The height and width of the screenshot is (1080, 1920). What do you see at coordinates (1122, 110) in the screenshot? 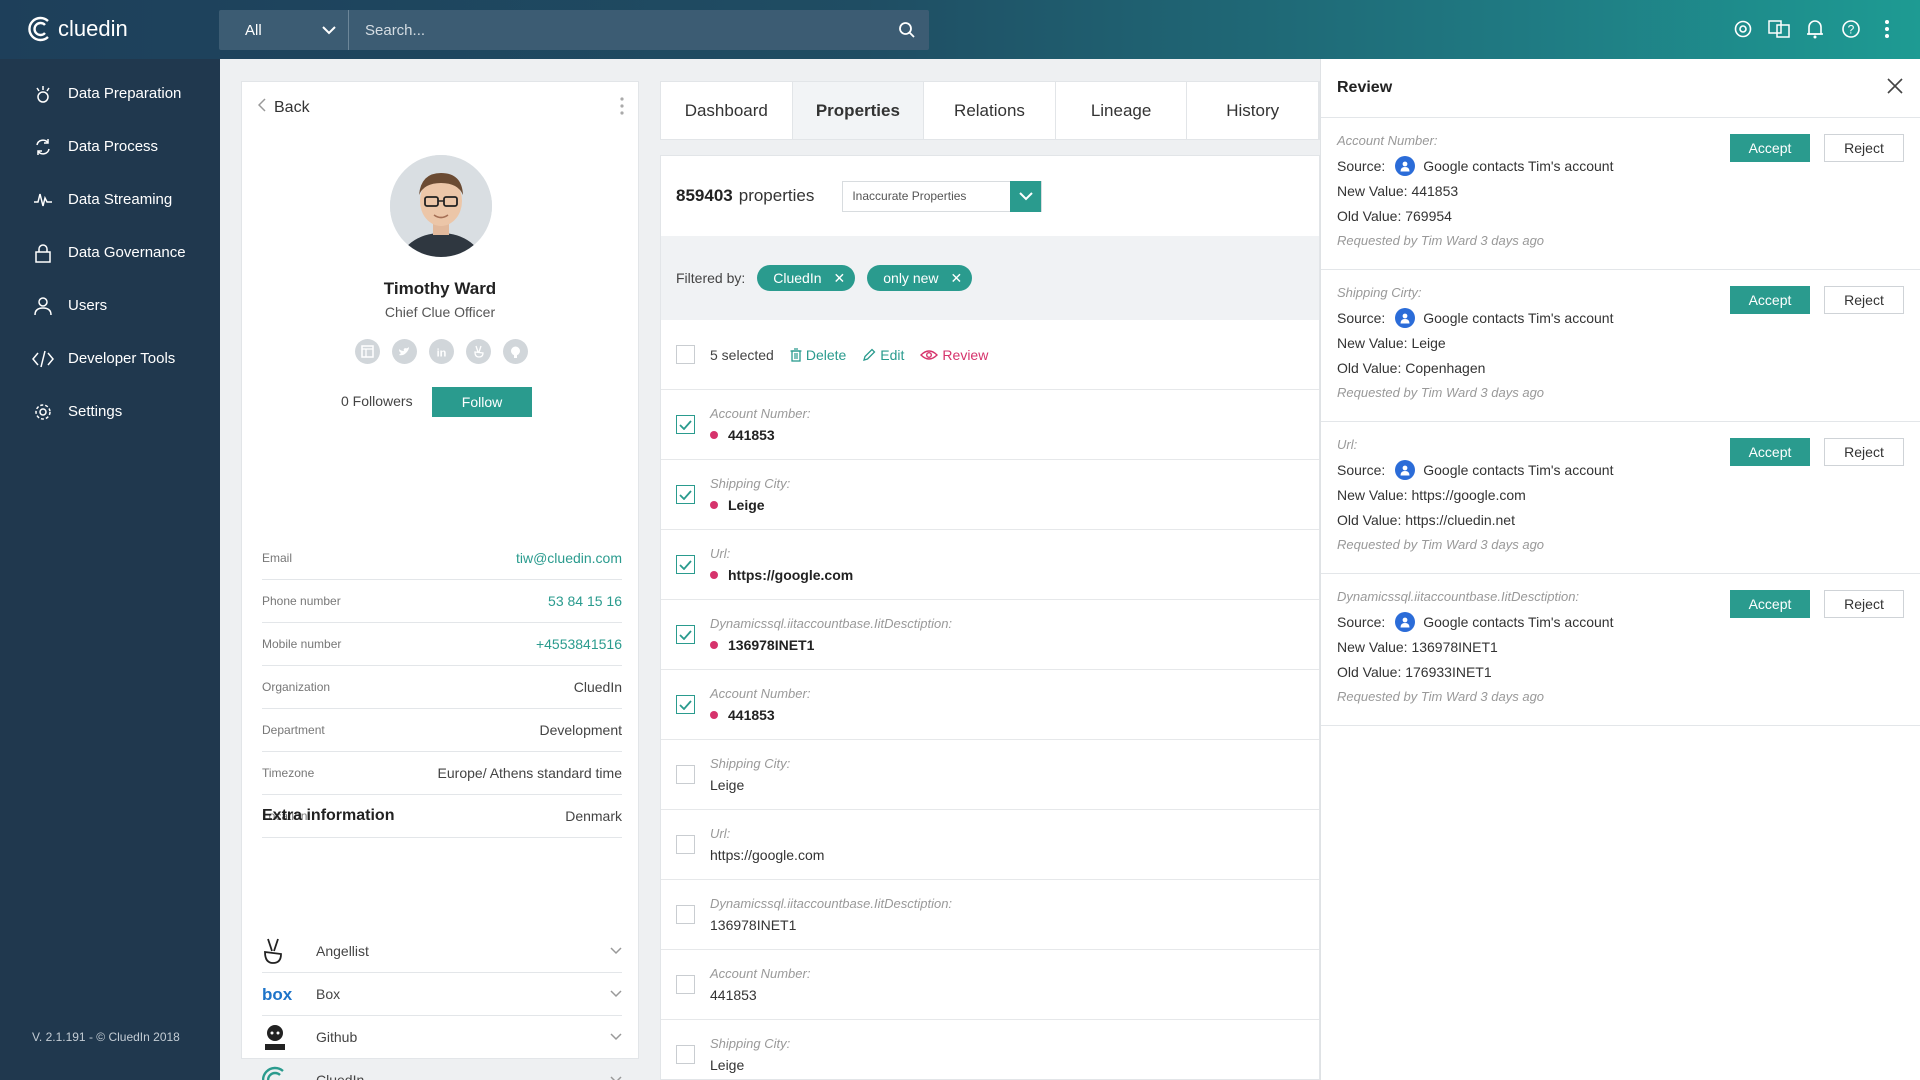
I see `tab-lineage: Lineage` at bounding box center [1122, 110].